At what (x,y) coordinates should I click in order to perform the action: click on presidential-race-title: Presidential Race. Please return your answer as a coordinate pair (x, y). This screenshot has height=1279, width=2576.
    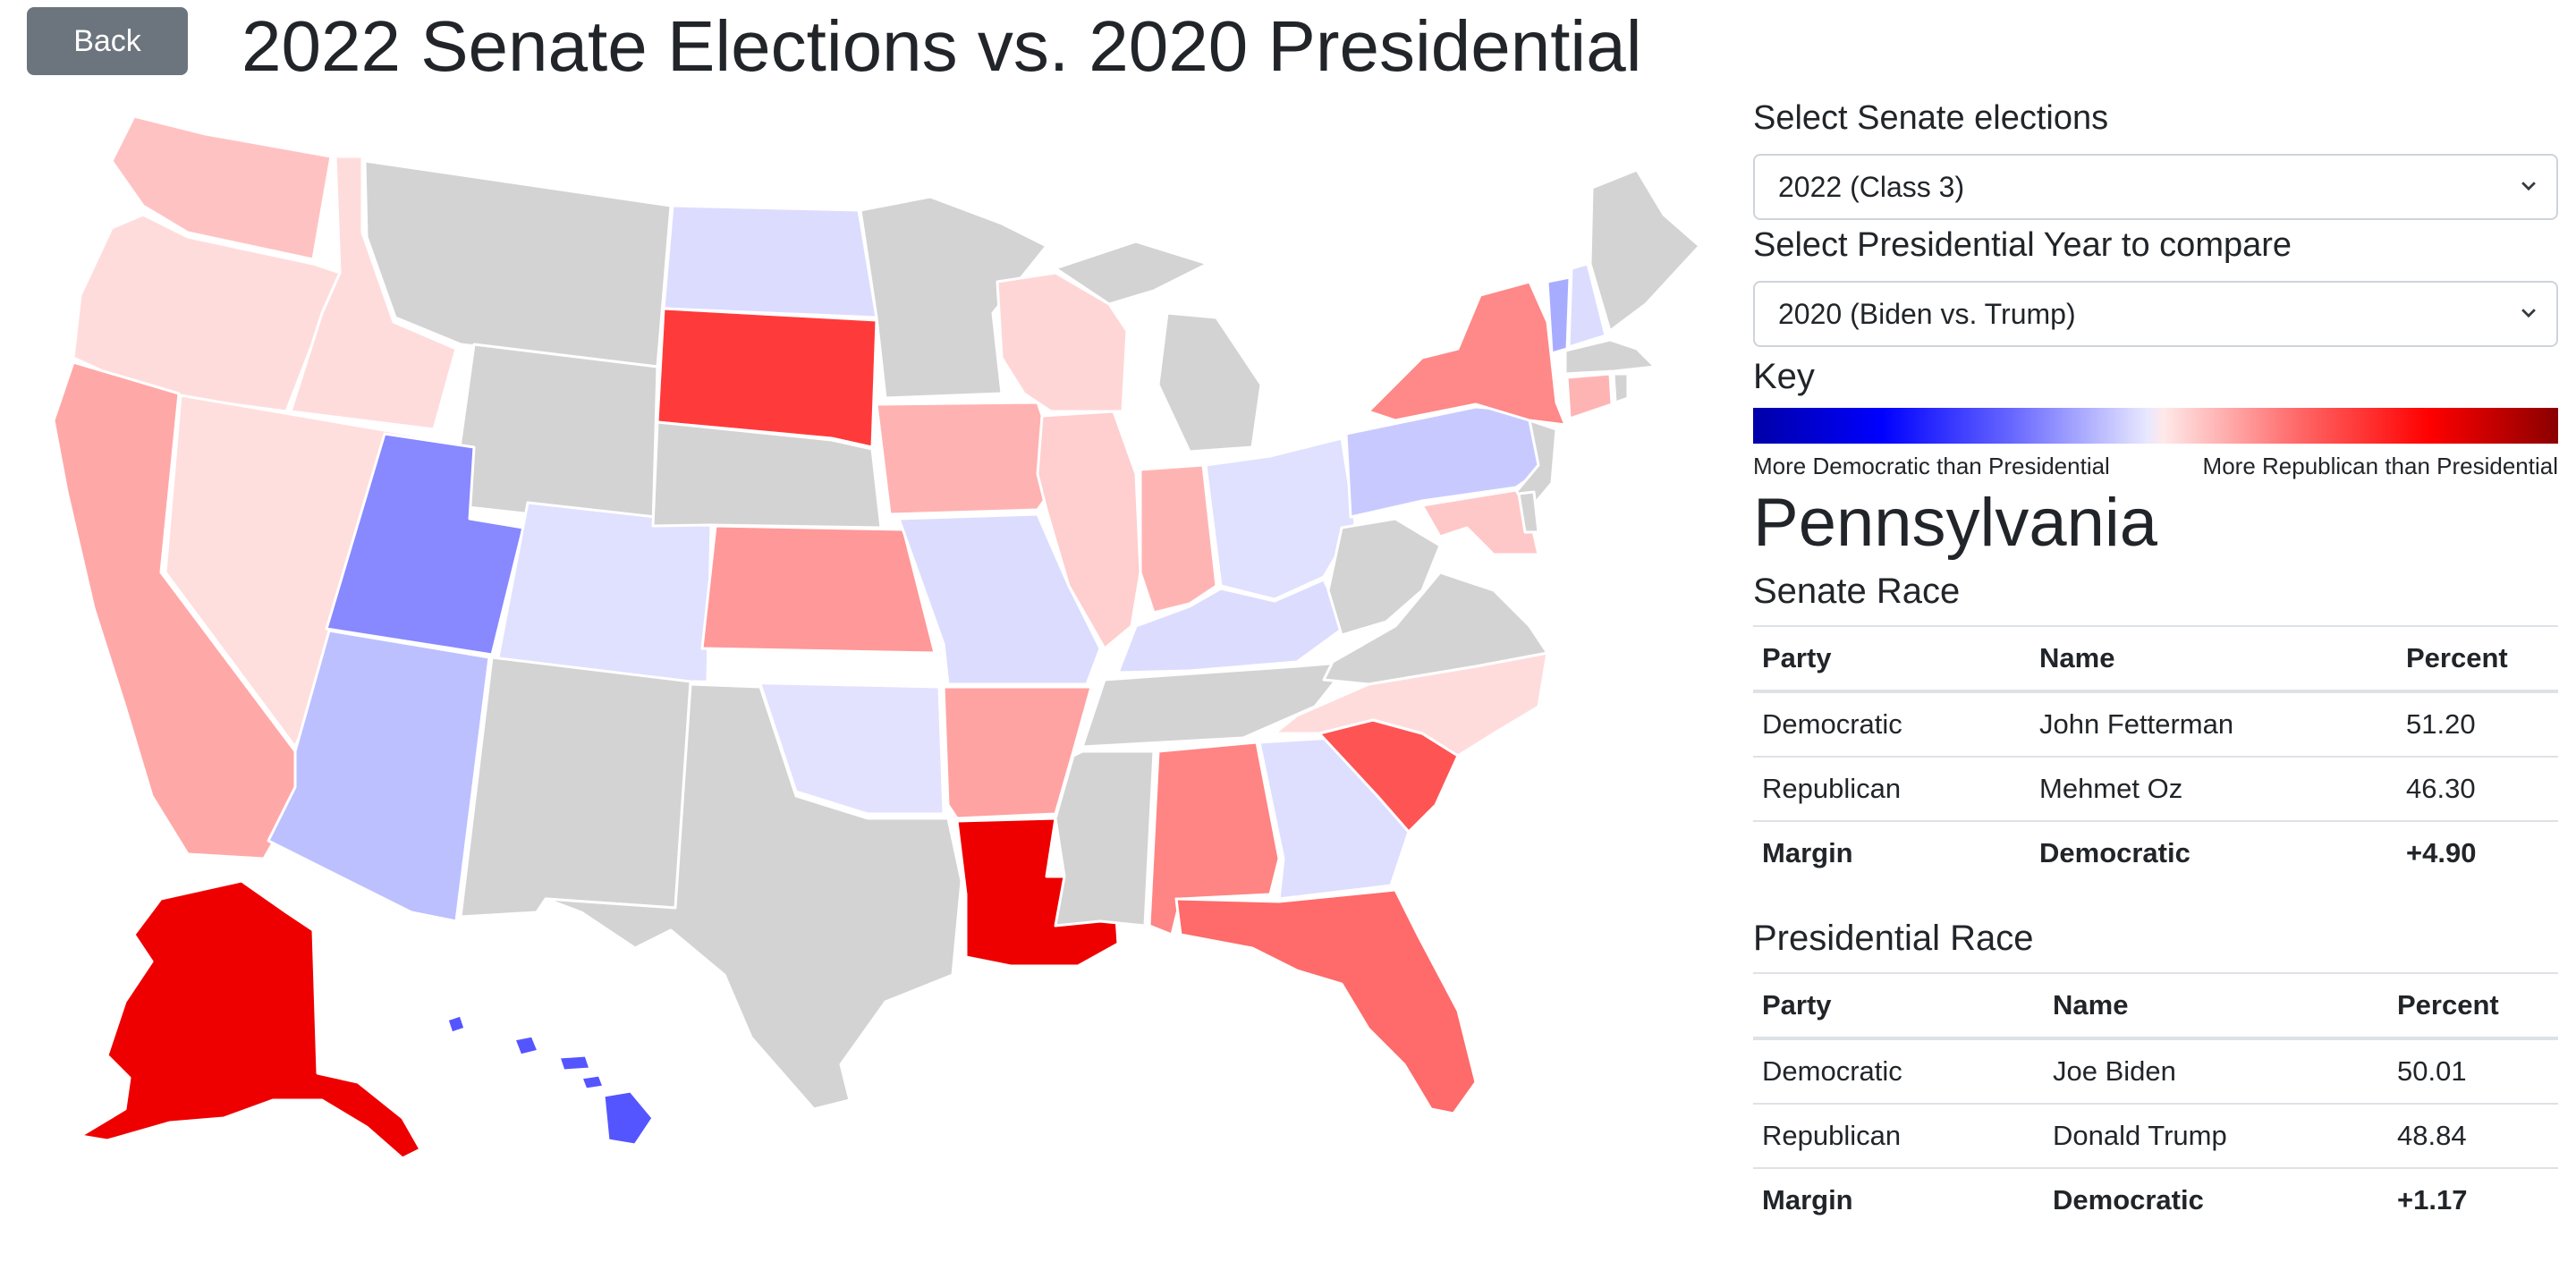
    Looking at the image, I should click on (1893, 939).